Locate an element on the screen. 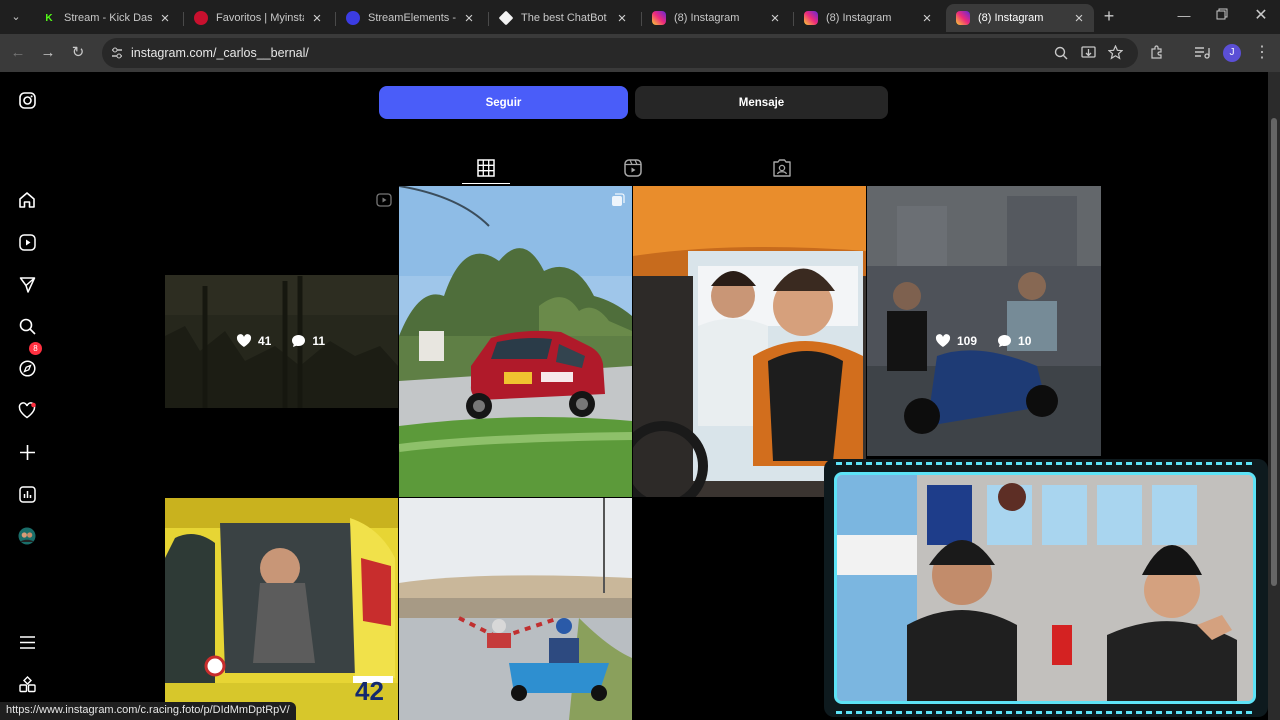 The height and width of the screenshot is (720, 1280). active-tab-indicator is located at coordinates (486, 183).